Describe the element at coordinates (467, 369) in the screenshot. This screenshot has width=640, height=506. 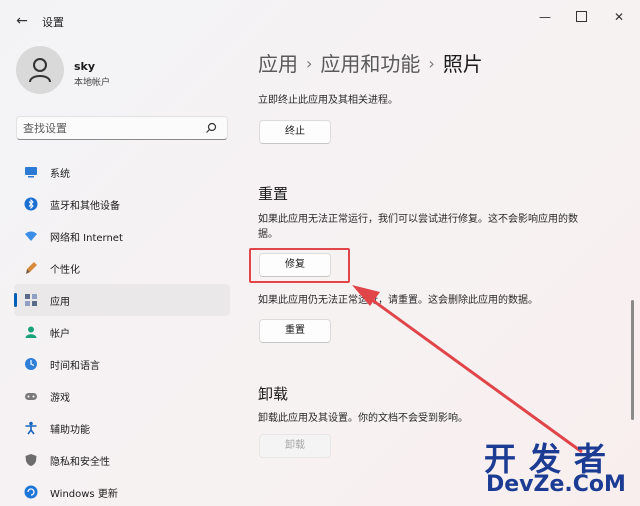
I see `annotation-arrow` at that location.